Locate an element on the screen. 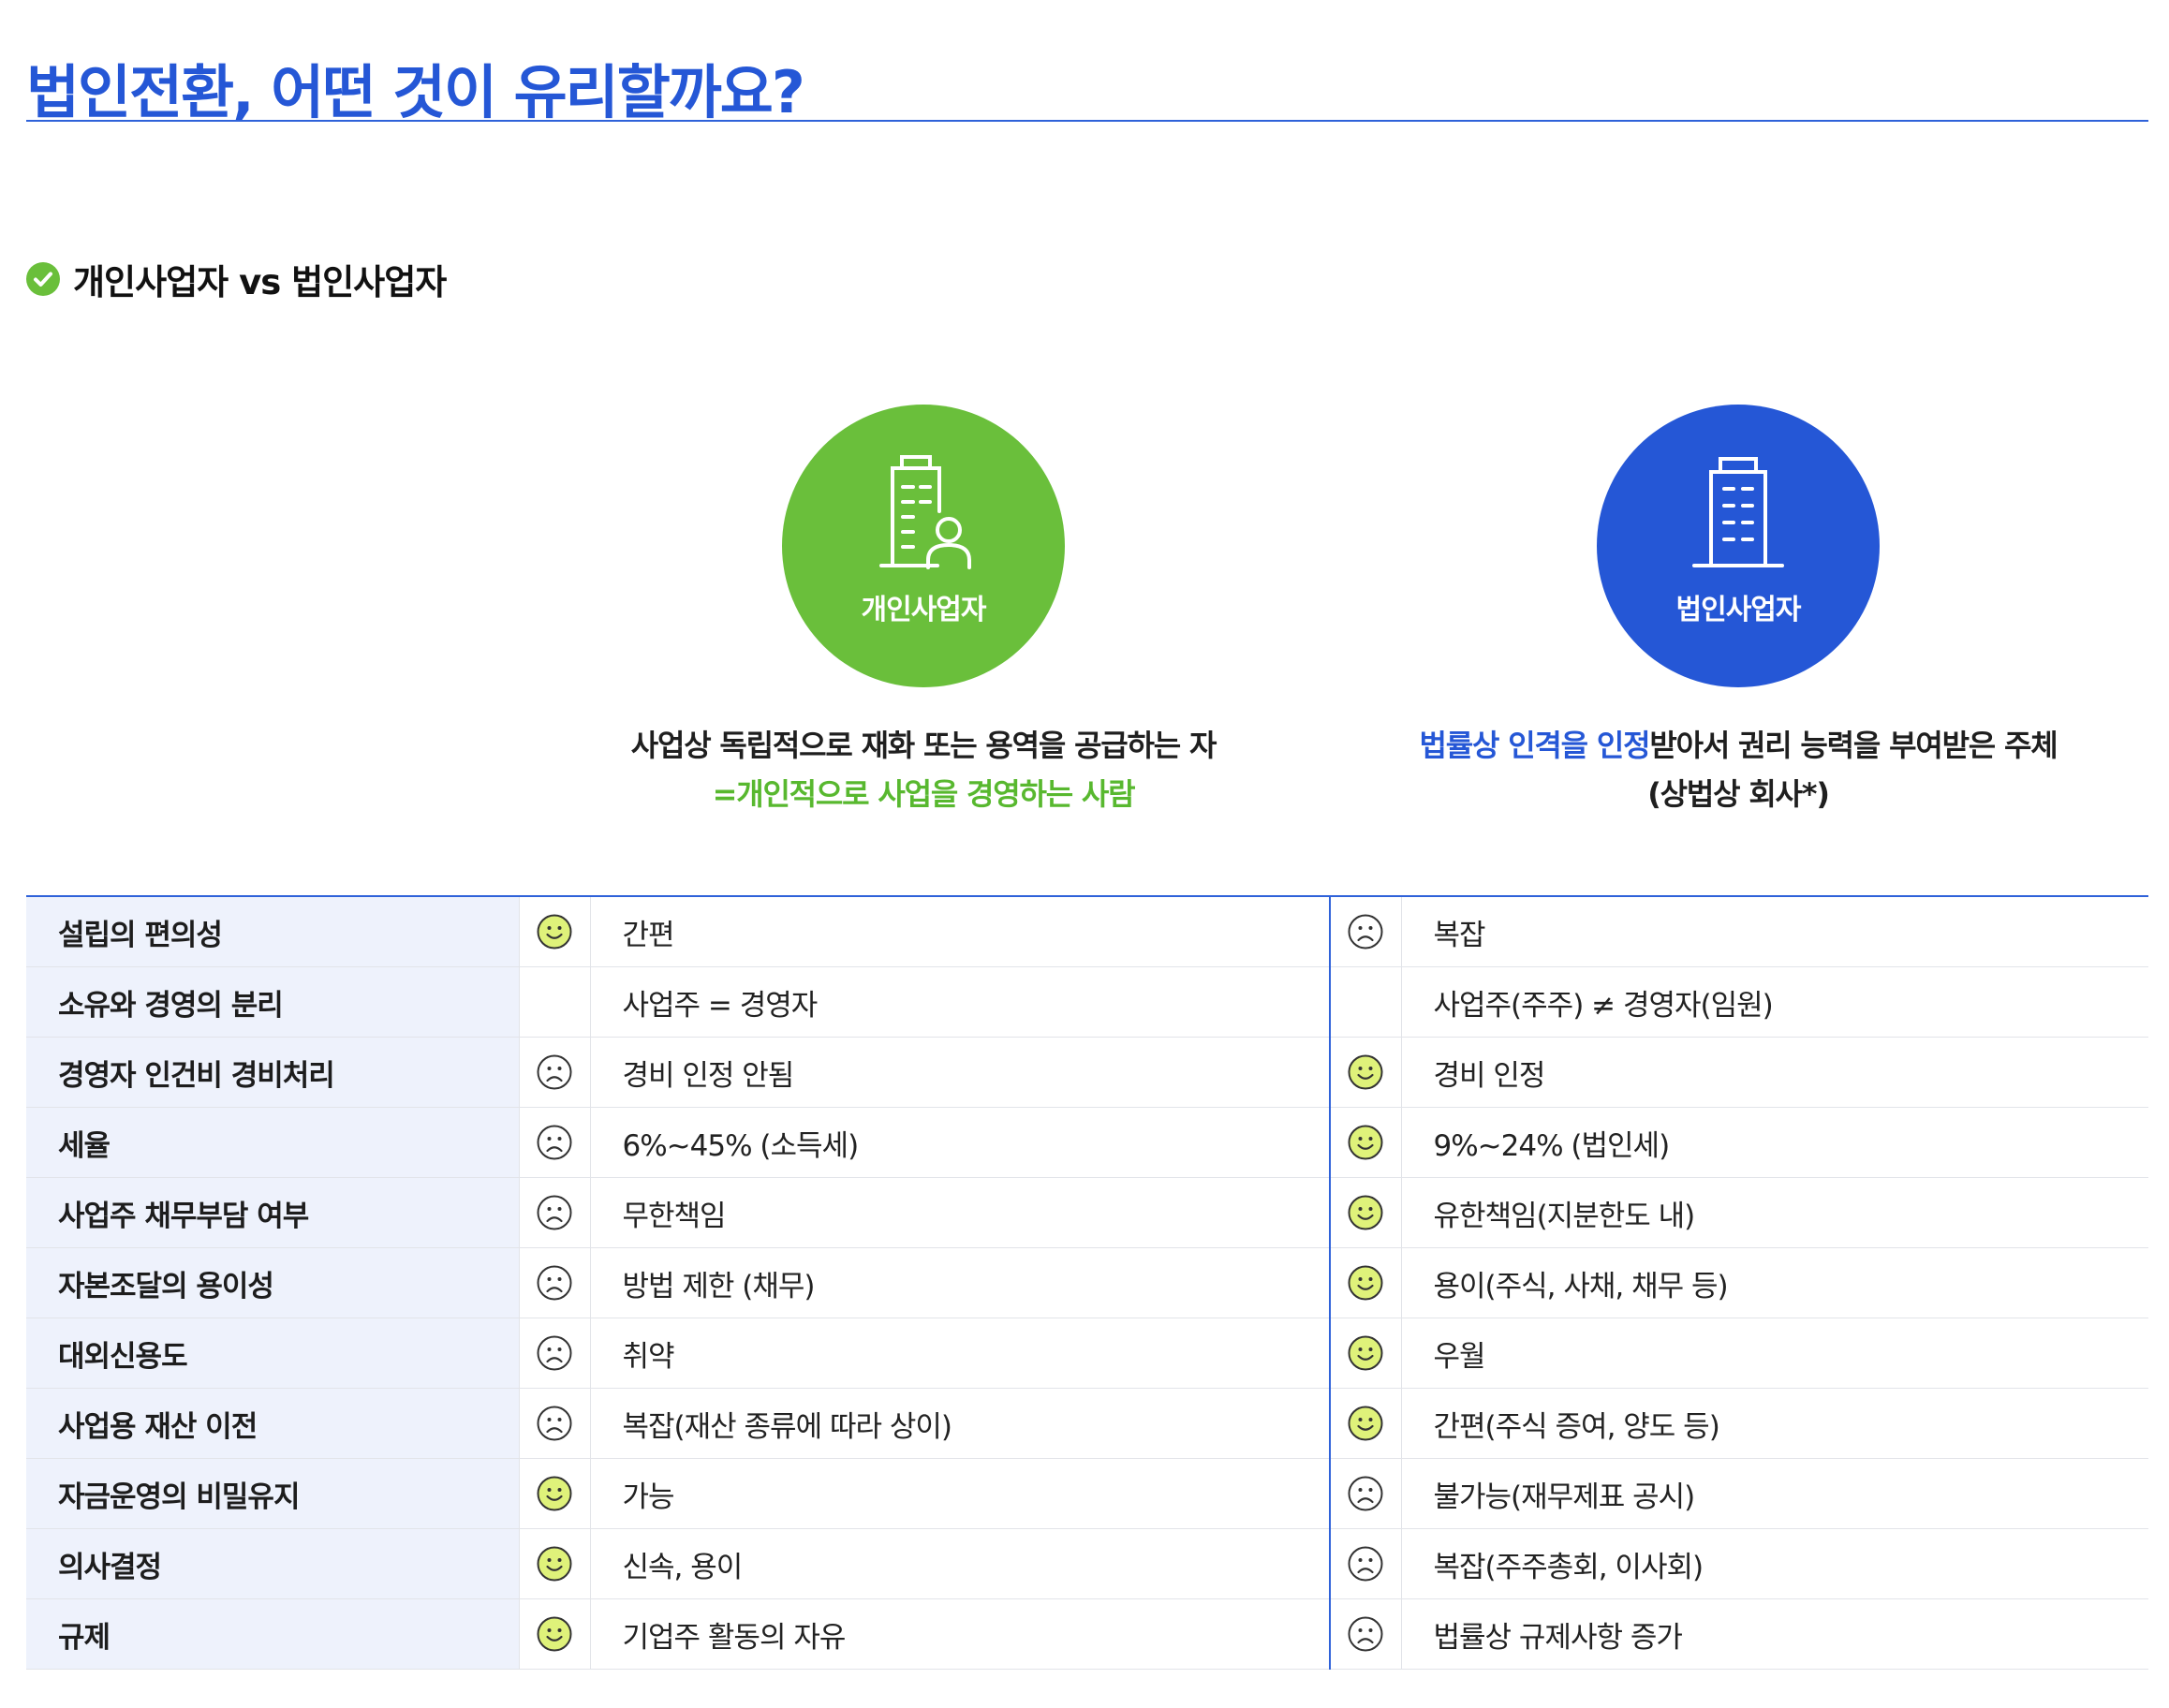  table-row: 설립의 편의성 간편 복잡 is located at coordinates (1087, 931).